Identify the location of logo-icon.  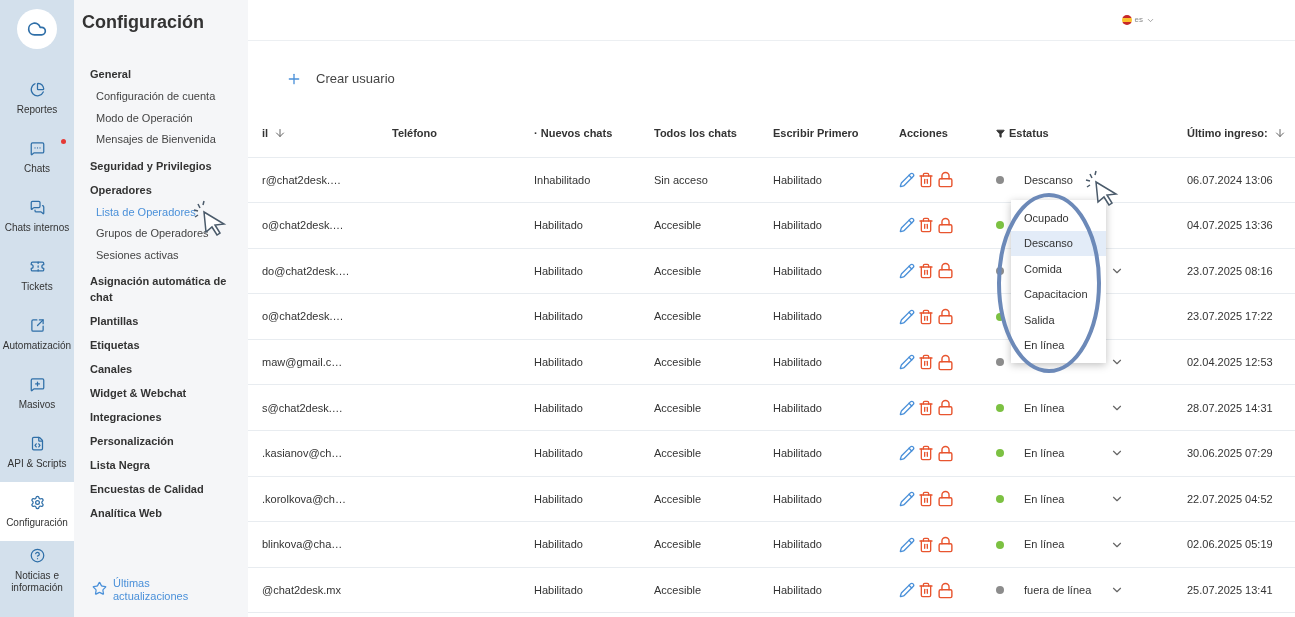
(37, 29).